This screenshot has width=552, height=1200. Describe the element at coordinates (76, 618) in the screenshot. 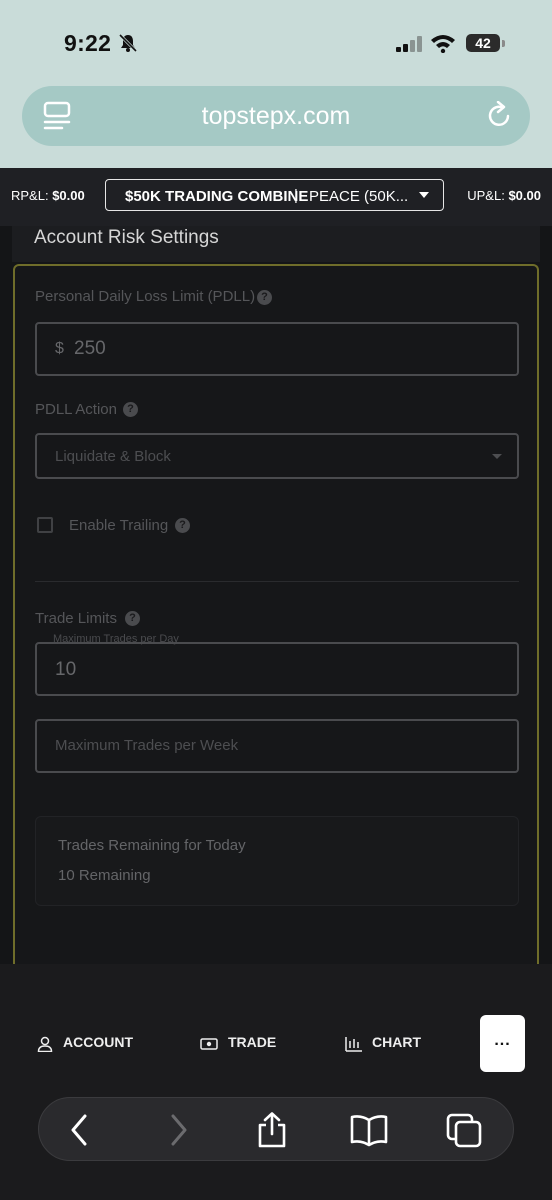

I see `trade-limits-label: Trade Limits` at that location.